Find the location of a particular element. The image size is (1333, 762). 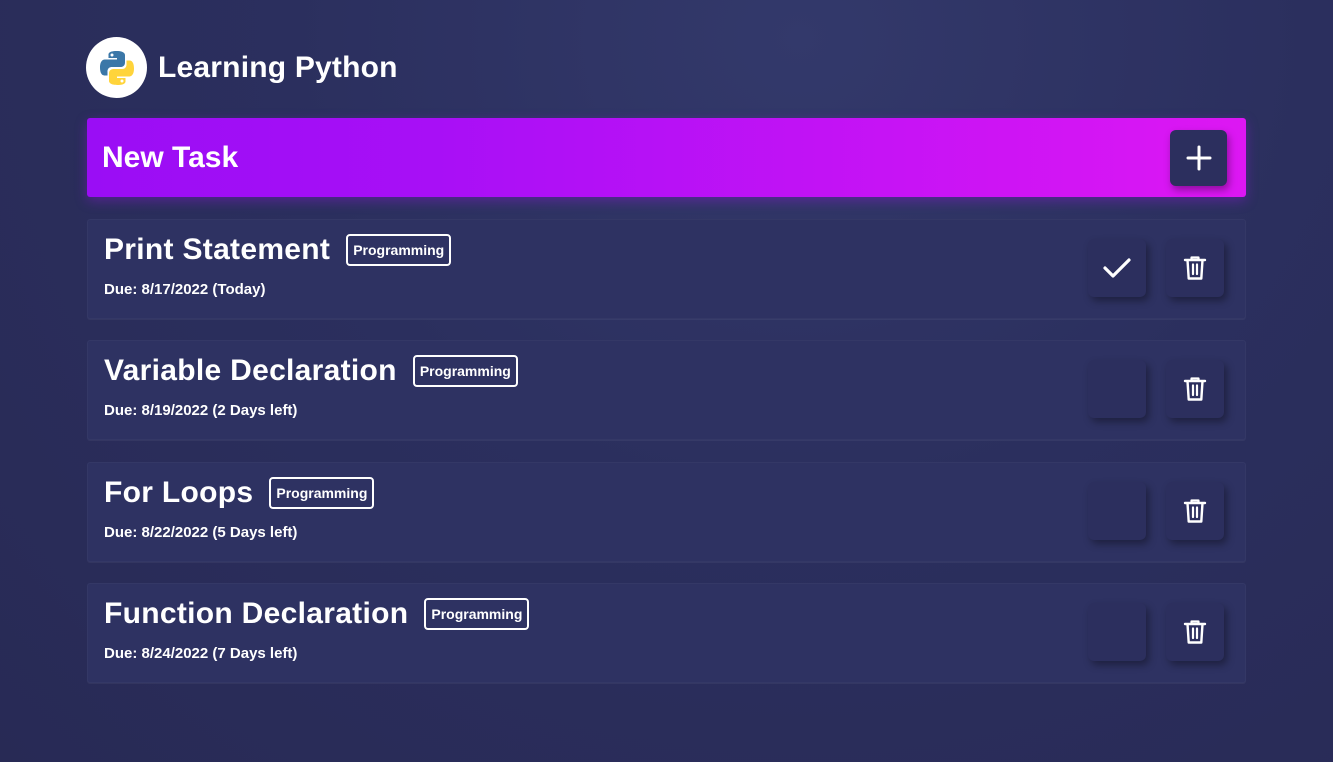

task-due-date: Due: 8/17/2022 (Today) is located at coordinates (185, 289).